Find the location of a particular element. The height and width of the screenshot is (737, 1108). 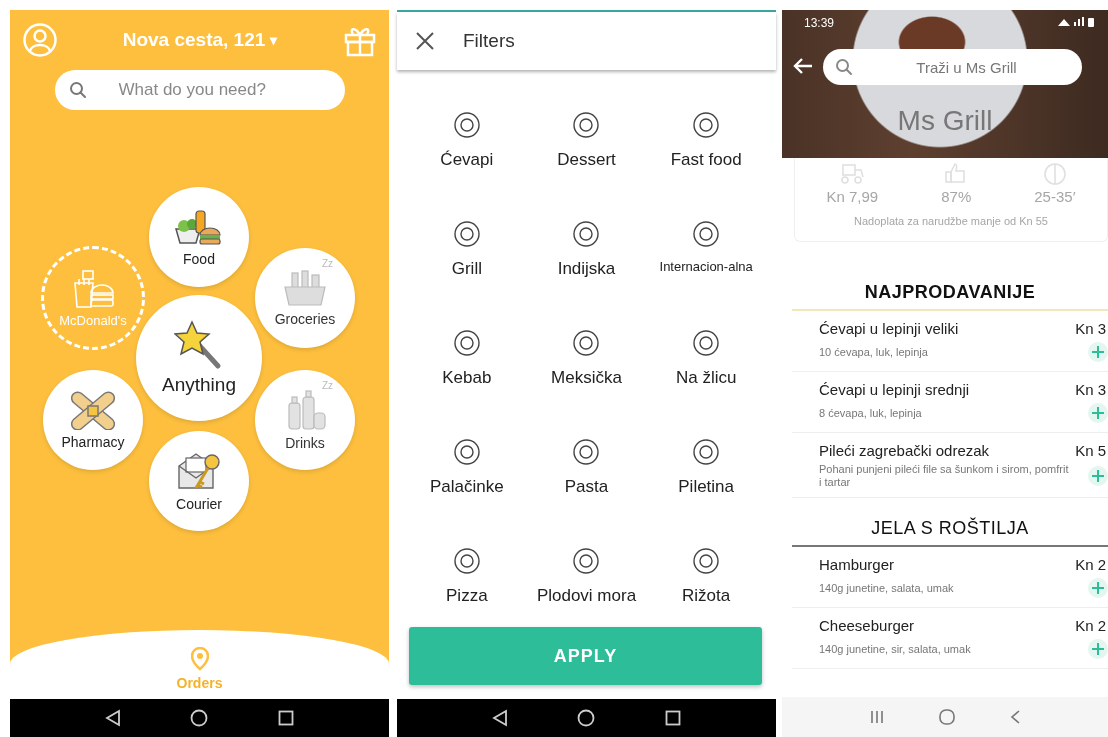

dish-description: 140g junetine, salata, umak is located at coordinates (887, 588).